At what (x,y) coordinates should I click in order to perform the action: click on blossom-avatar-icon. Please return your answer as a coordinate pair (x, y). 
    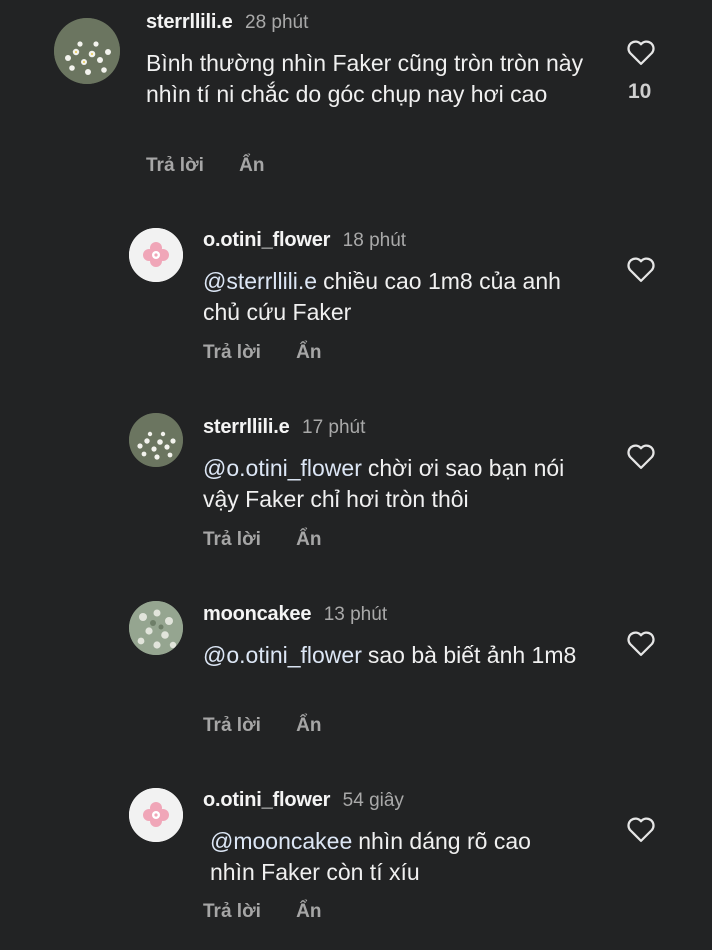
    Looking at the image, I should click on (156, 628).